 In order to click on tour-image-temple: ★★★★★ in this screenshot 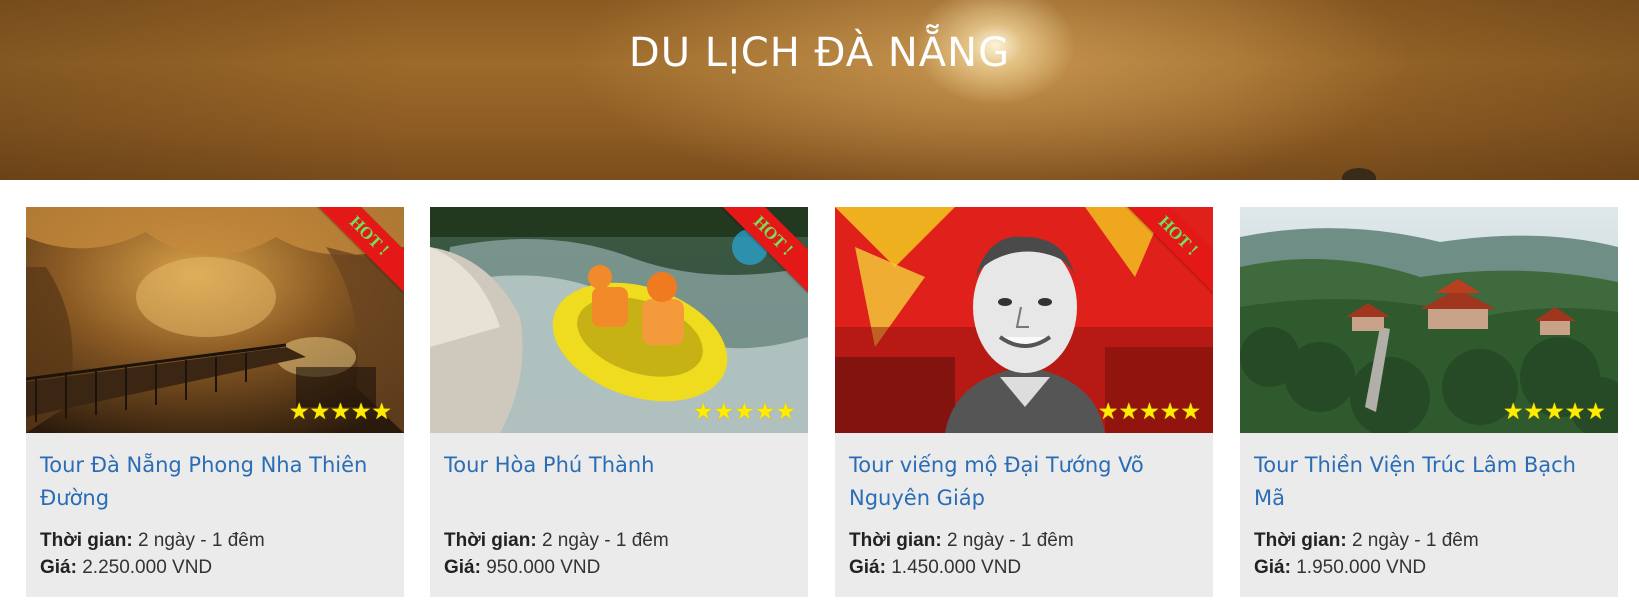, I will do `click(1429, 320)`.